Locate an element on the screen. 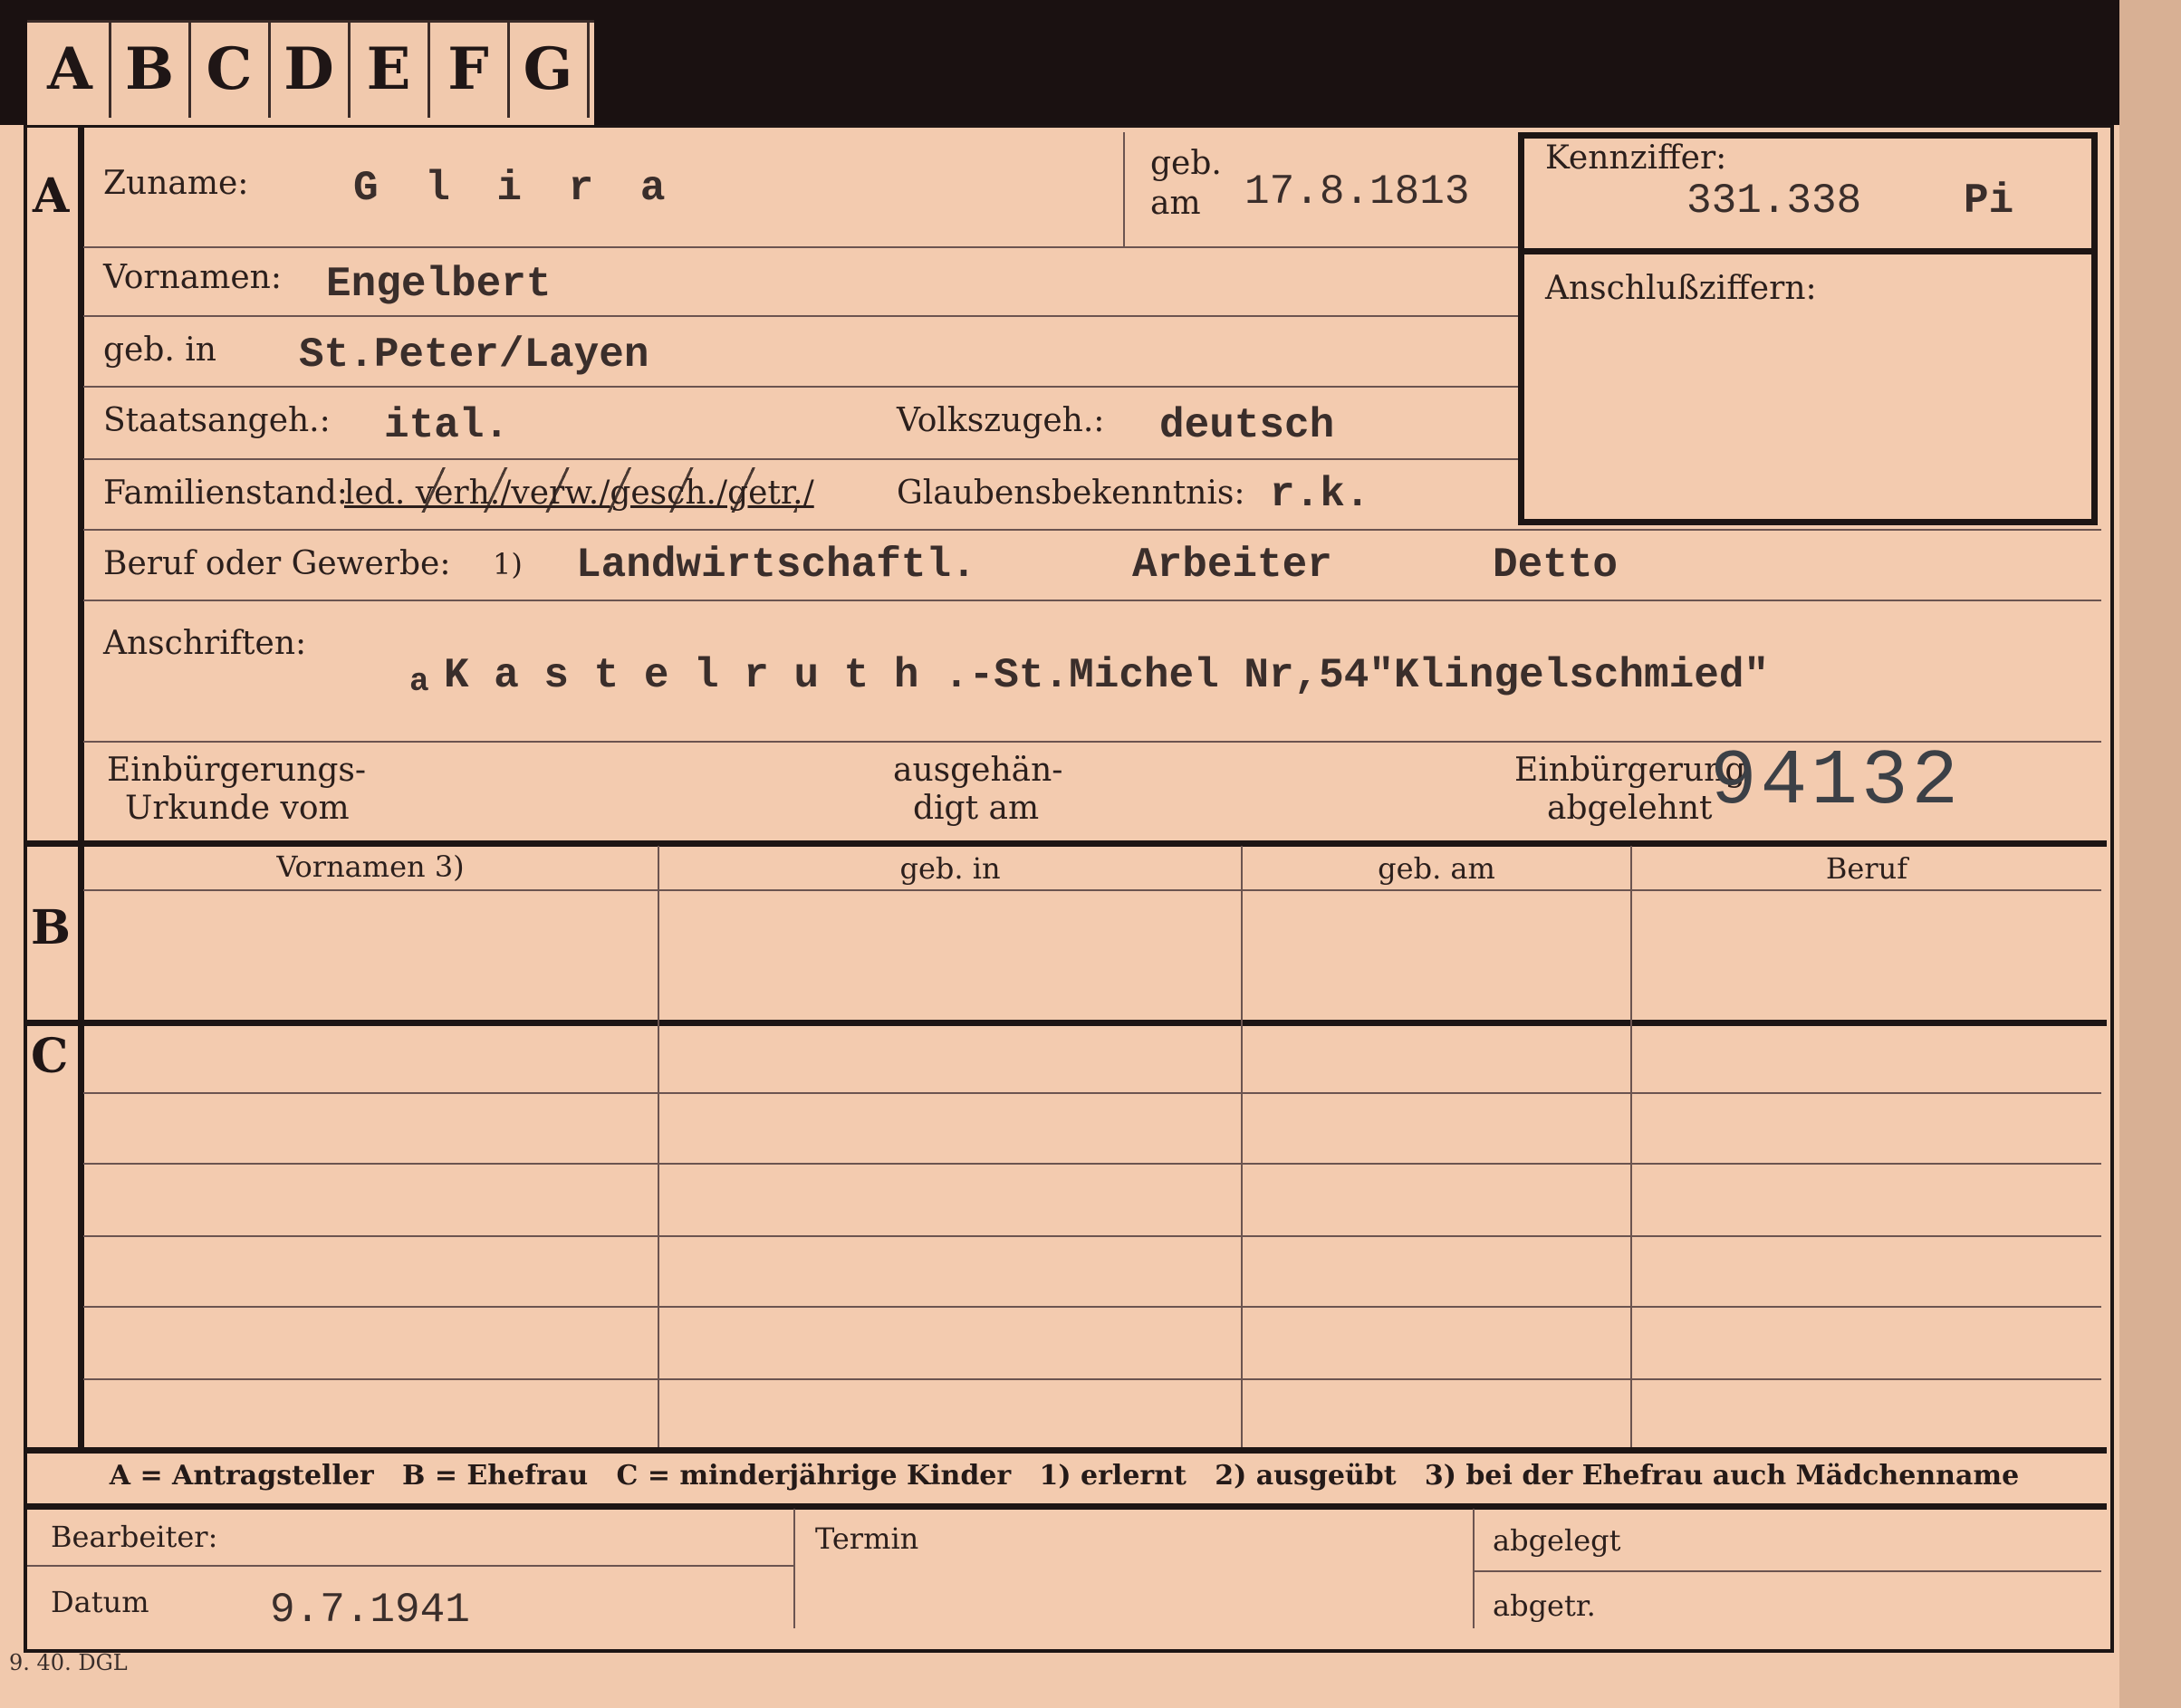 The image size is (2181, 1708). staatsangeh-label: Staatsangeh.: is located at coordinates (217, 420).